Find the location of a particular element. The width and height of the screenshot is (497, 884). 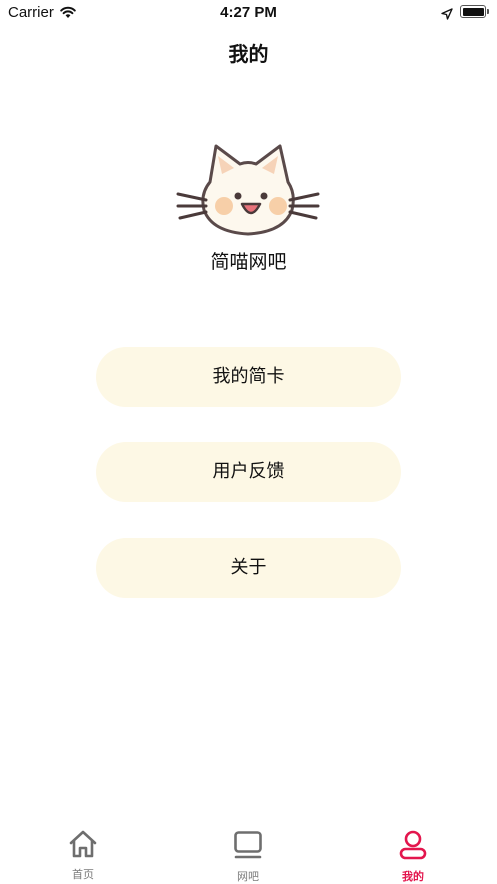

user-icon is located at coordinates (413, 847).